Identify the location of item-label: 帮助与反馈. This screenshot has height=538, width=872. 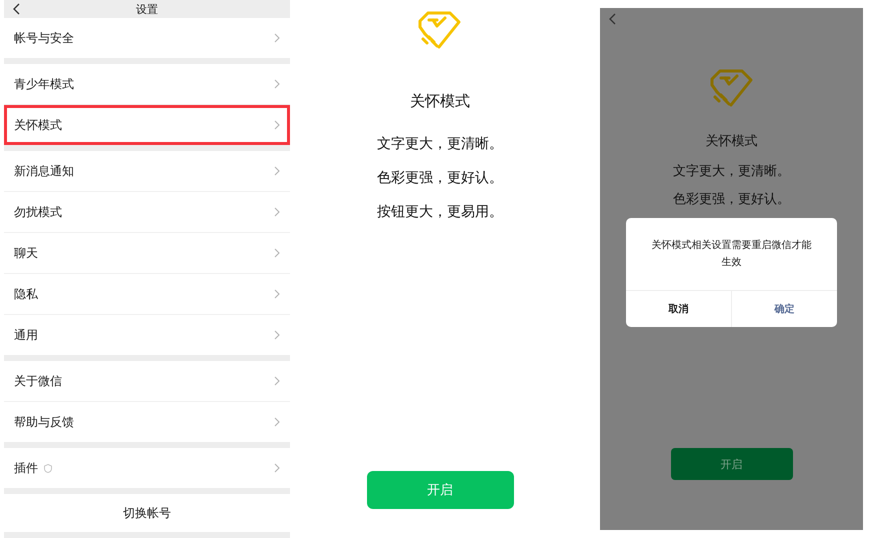
(44, 422).